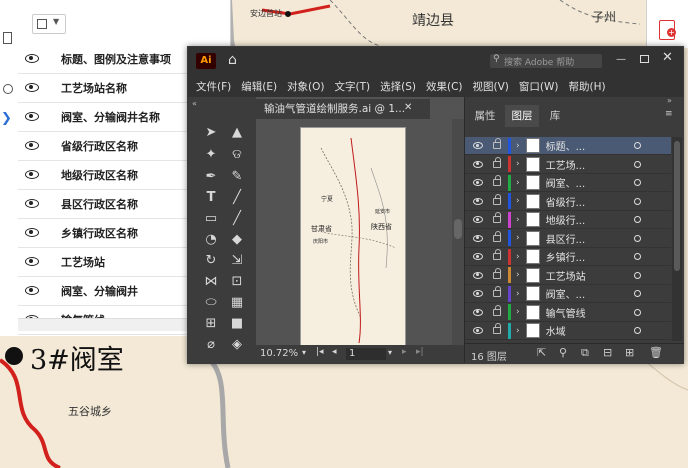 This screenshot has height=468, width=688. What do you see at coordinates (235, 60) in the screenshot?
I see `home-icon: ⌂` at bounding box center [235, 60].